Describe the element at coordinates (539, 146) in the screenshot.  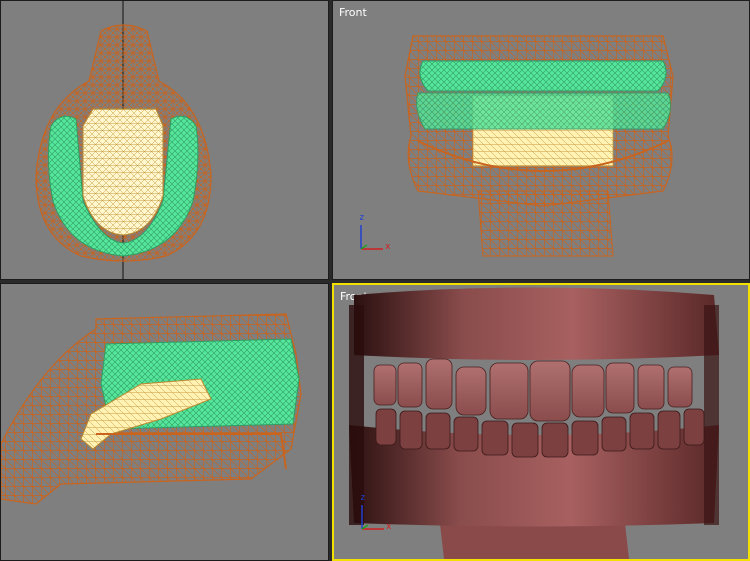
I see `front-view-mesh` at that location.